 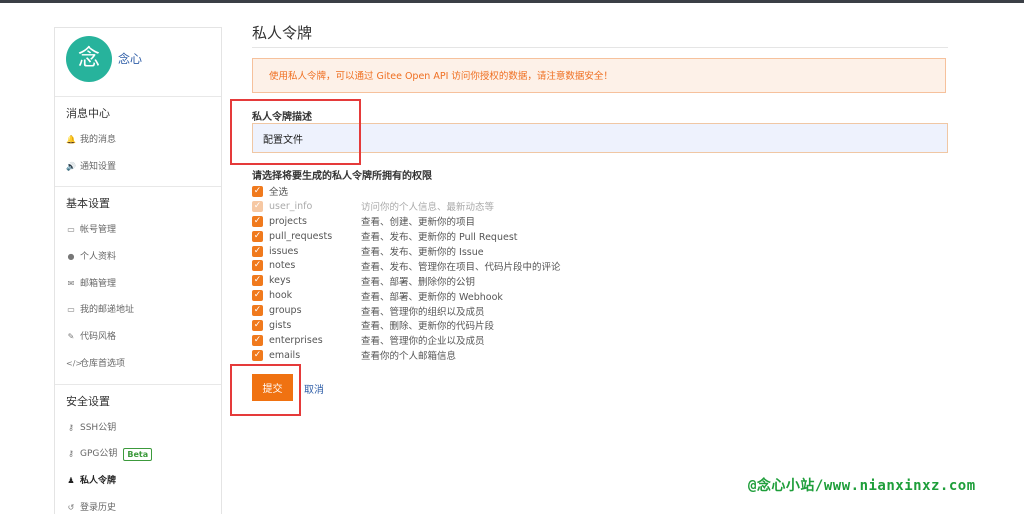 What do you see at coordinates (138, 167) in the screenshot?
I see `sidebar-item: 🔊通知设置` at bounding box center [138, 167].